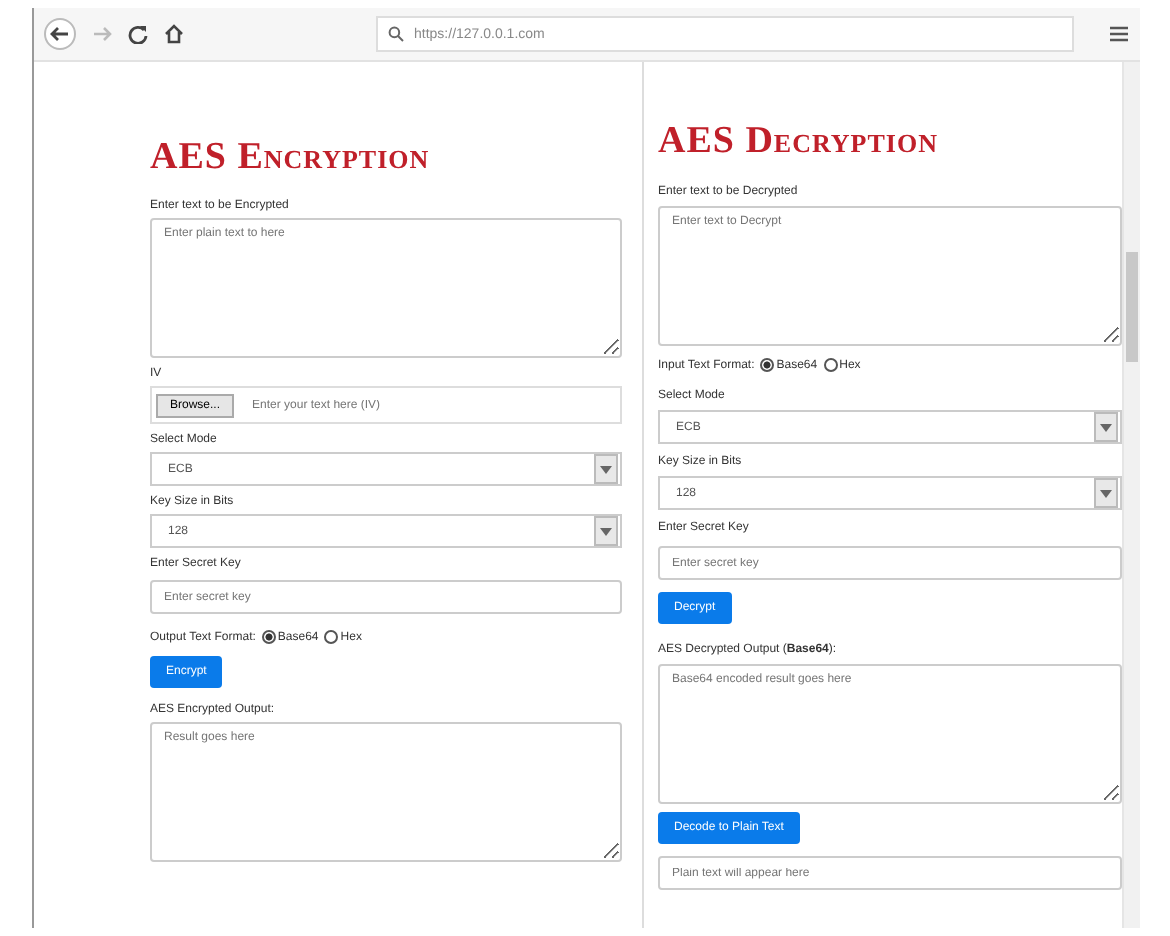  What do you see at coordinates (138, 34) in the screenshot?
I see `reload-icon` at bounding box center [138, 34].